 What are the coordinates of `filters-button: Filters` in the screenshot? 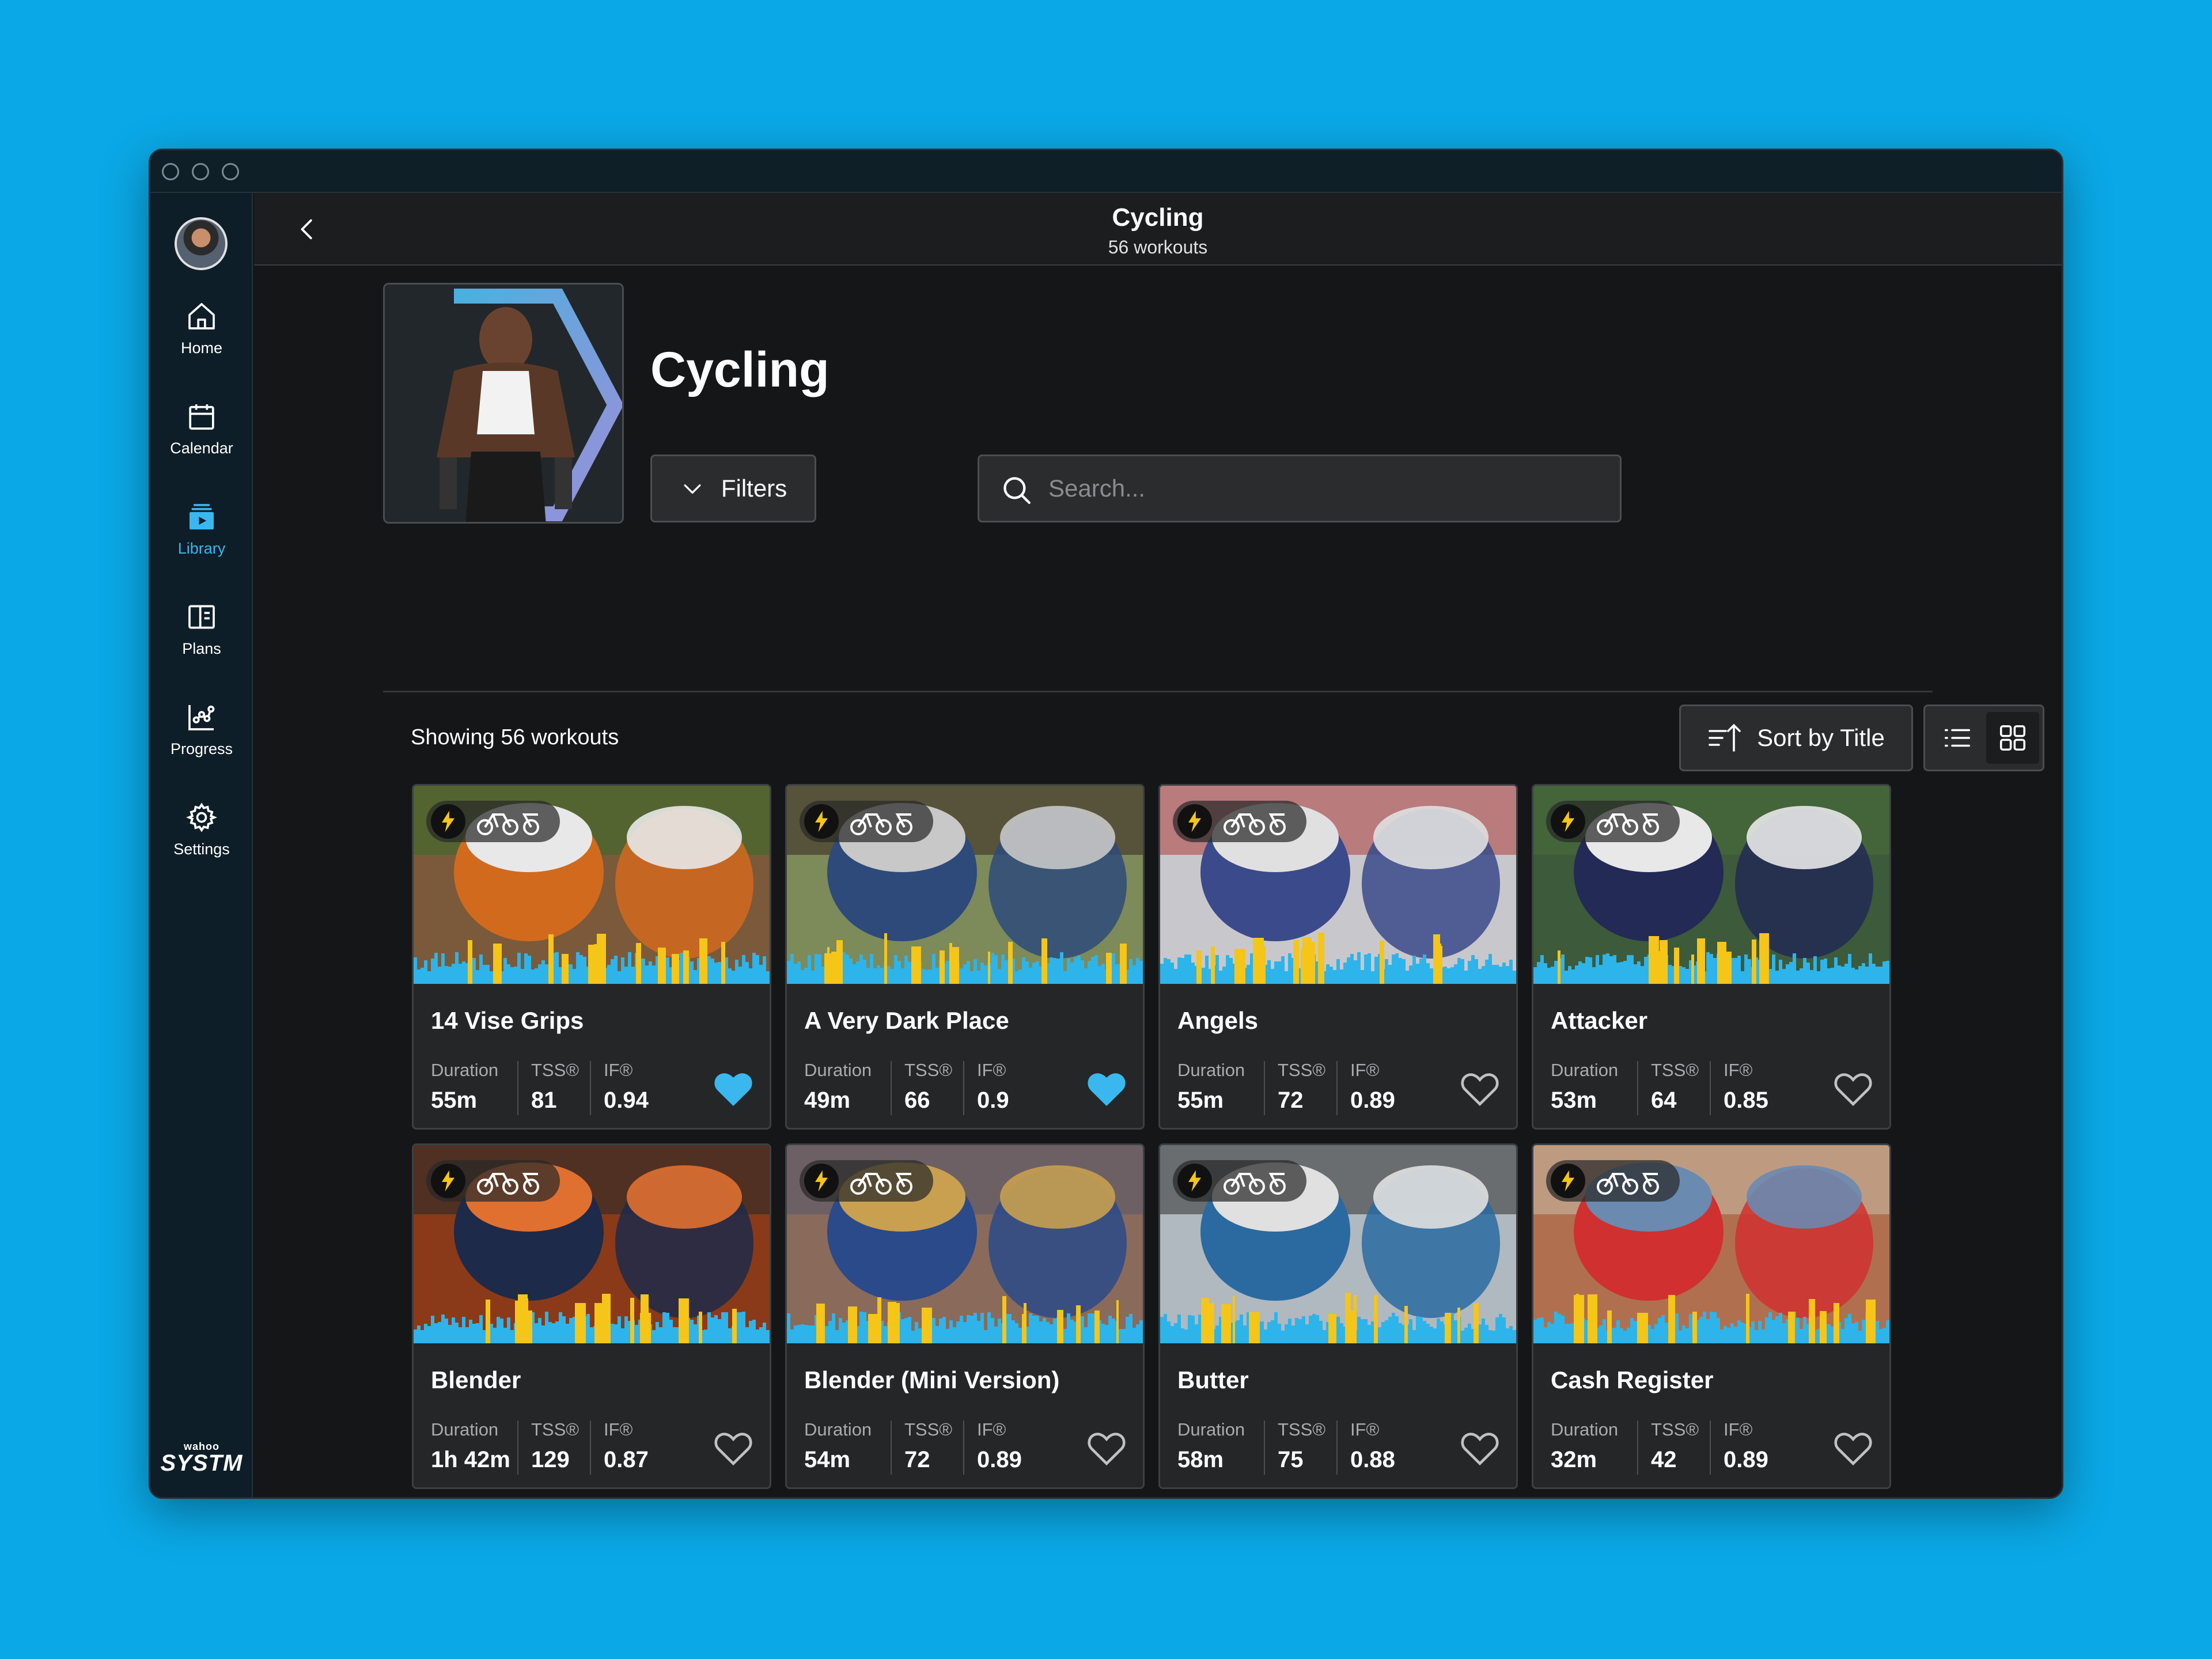 It's located at (733, 488).